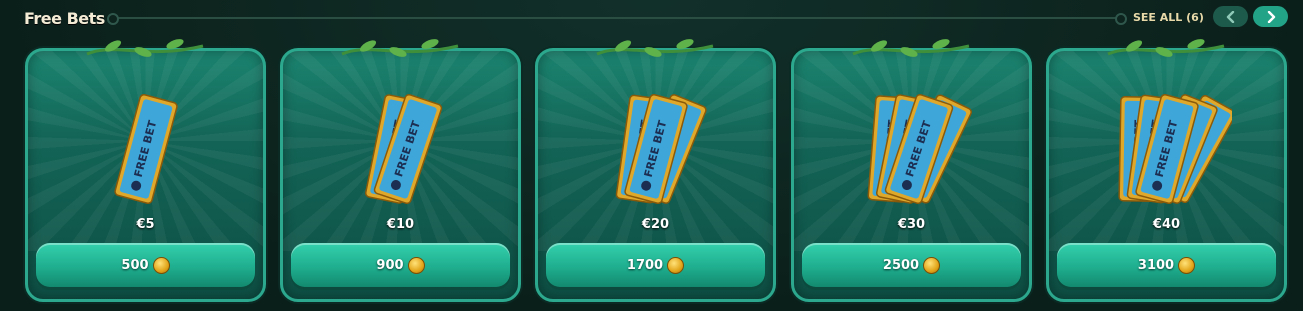 The image size is (1303, 311). Describe the element at coordinates (403, 149) in the screenshot. I see `free-bet-ticket-icon: FREE BETFREE BET` at that location.